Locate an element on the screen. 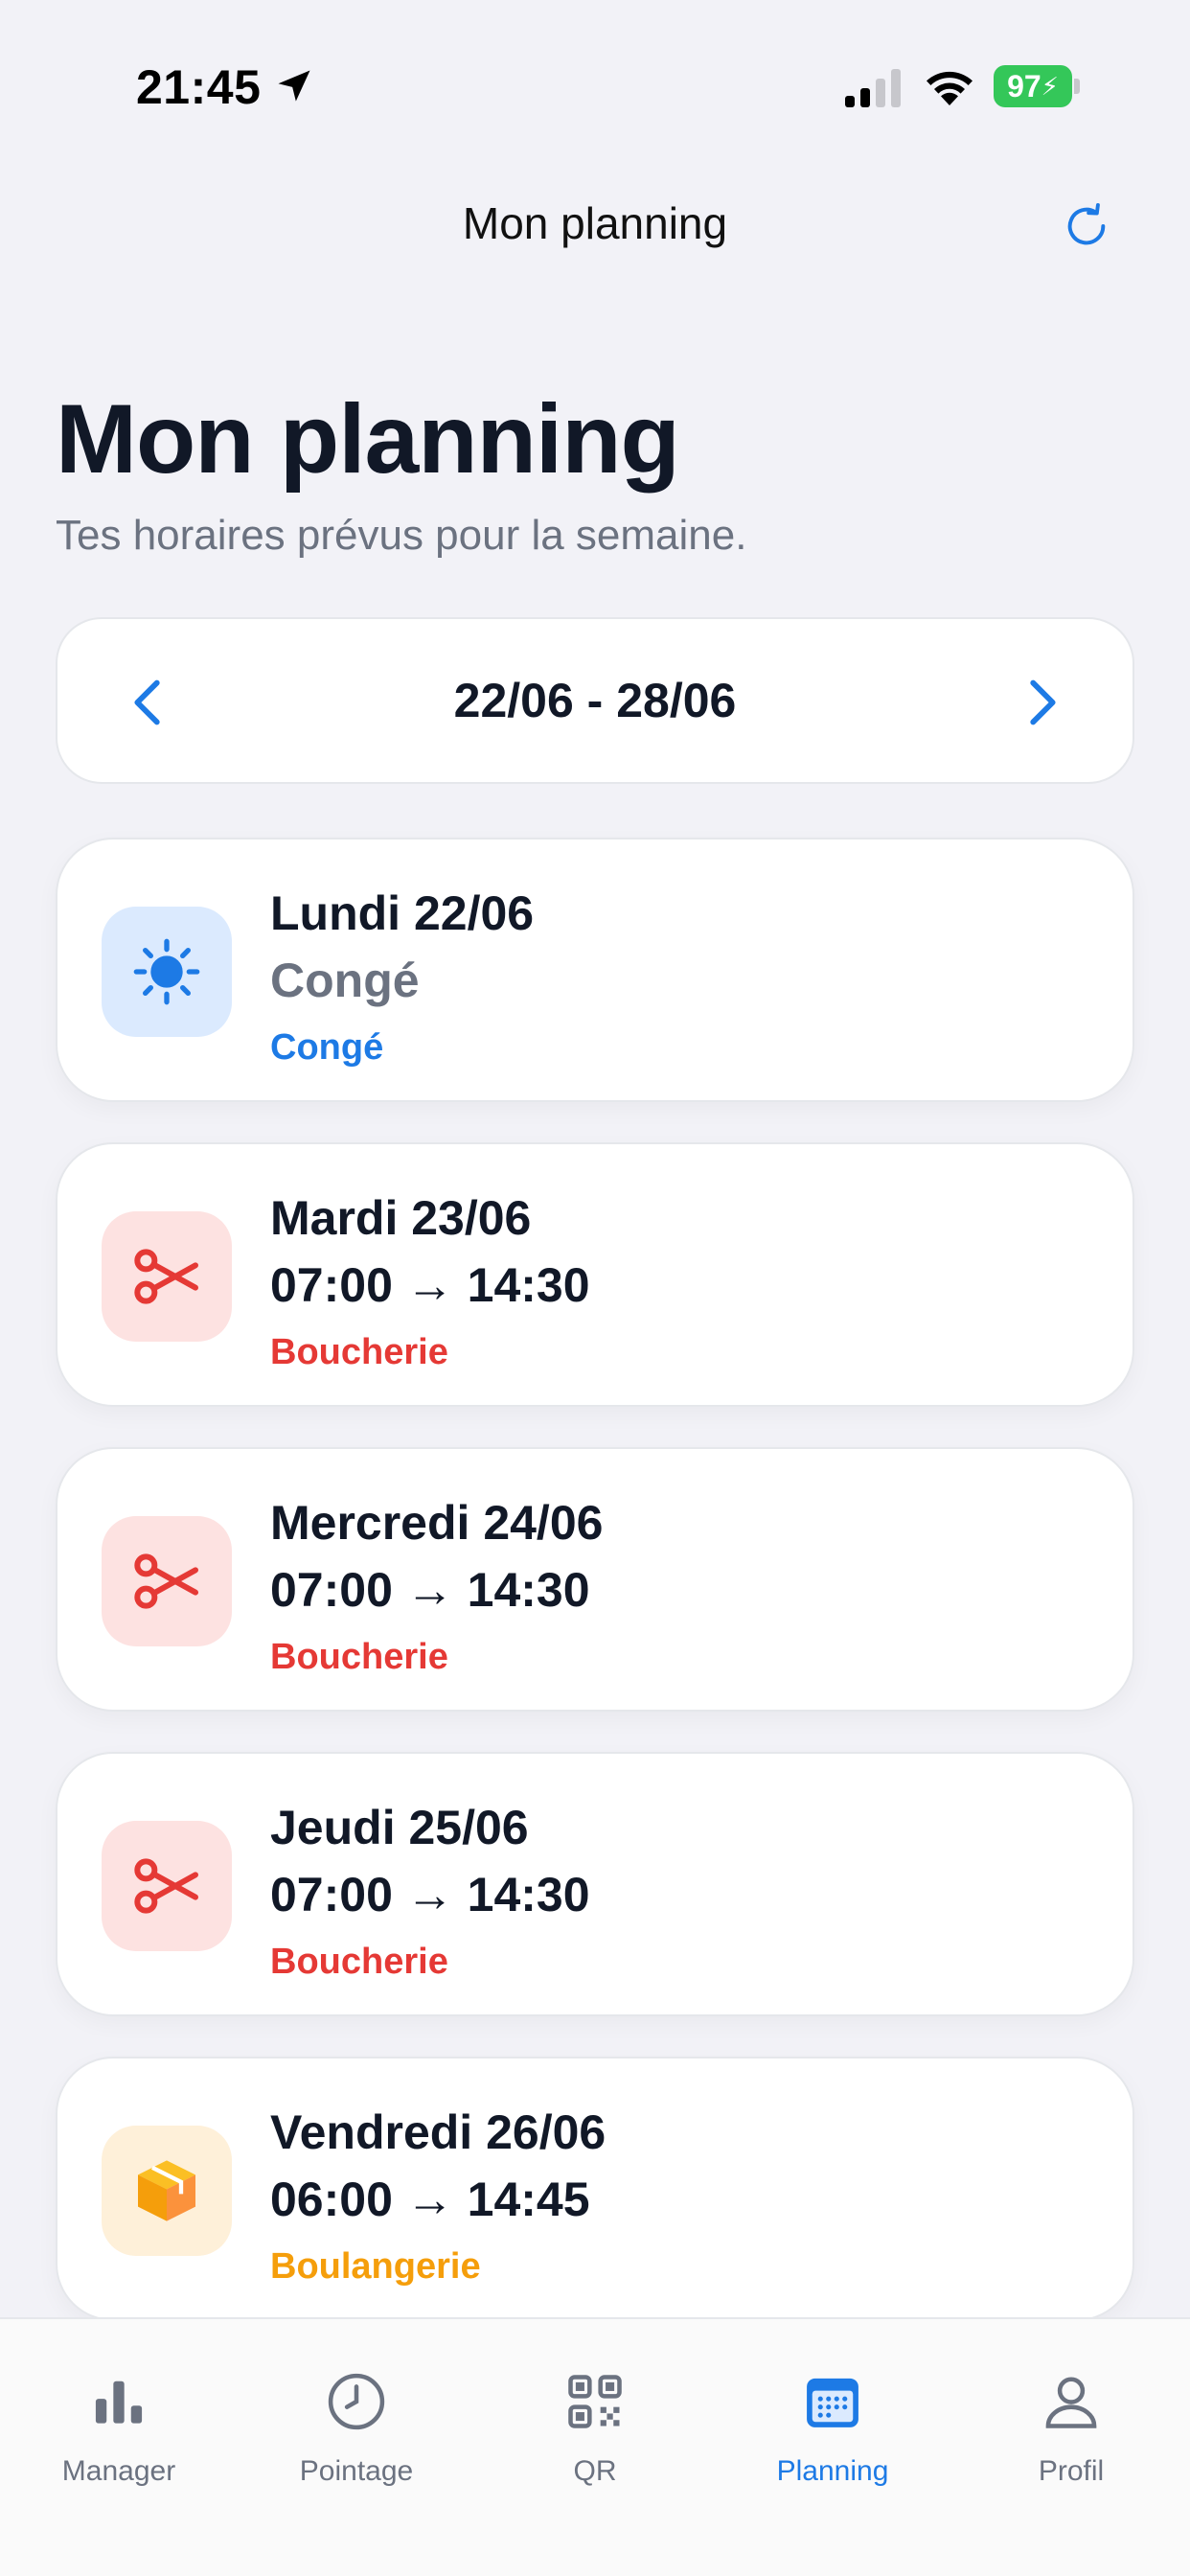 The image size is (1190, 2576). day-department: Boulangerie is located at coordinates (375, 2266).